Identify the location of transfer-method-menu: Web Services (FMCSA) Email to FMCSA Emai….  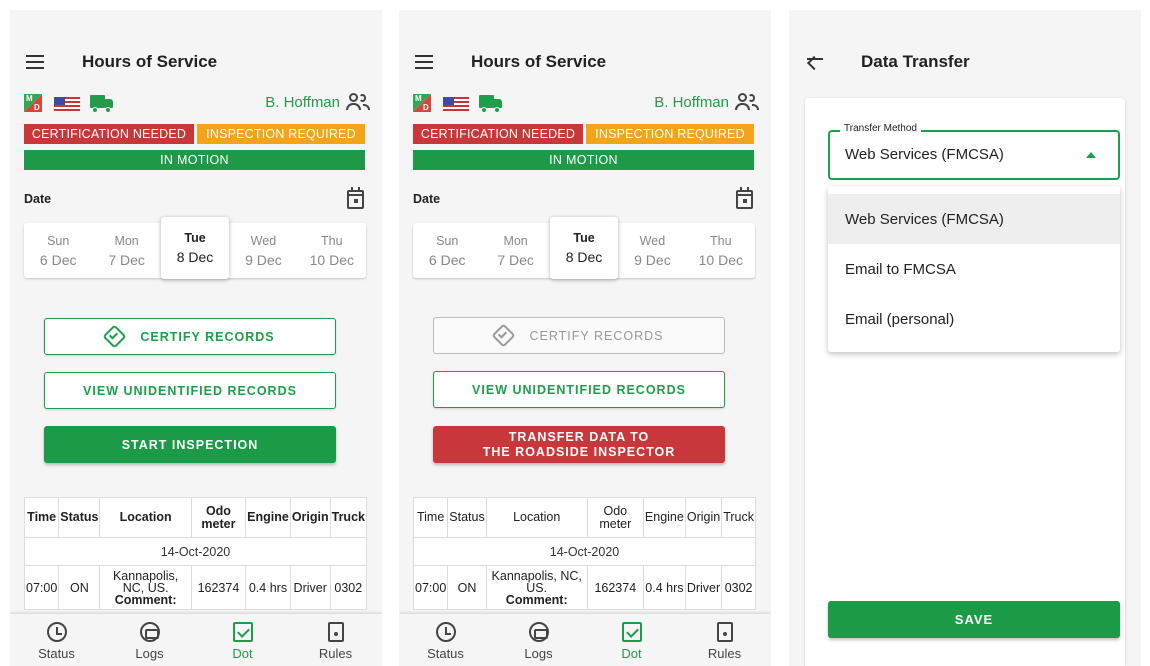
(974, 269).